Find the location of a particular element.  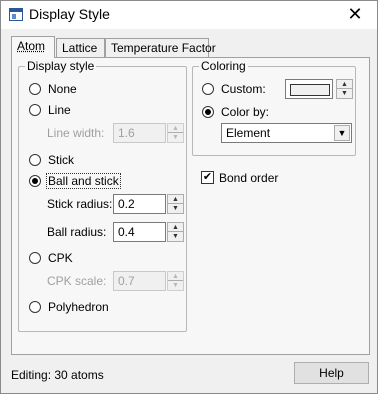

radio-none is located at coordinates (35, 89).